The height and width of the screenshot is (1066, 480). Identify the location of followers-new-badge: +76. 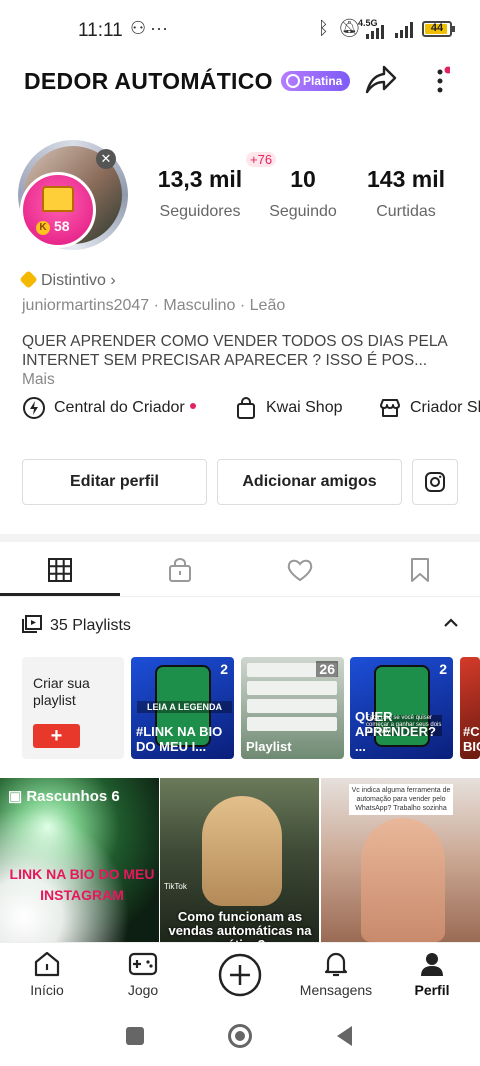
(261, 159).